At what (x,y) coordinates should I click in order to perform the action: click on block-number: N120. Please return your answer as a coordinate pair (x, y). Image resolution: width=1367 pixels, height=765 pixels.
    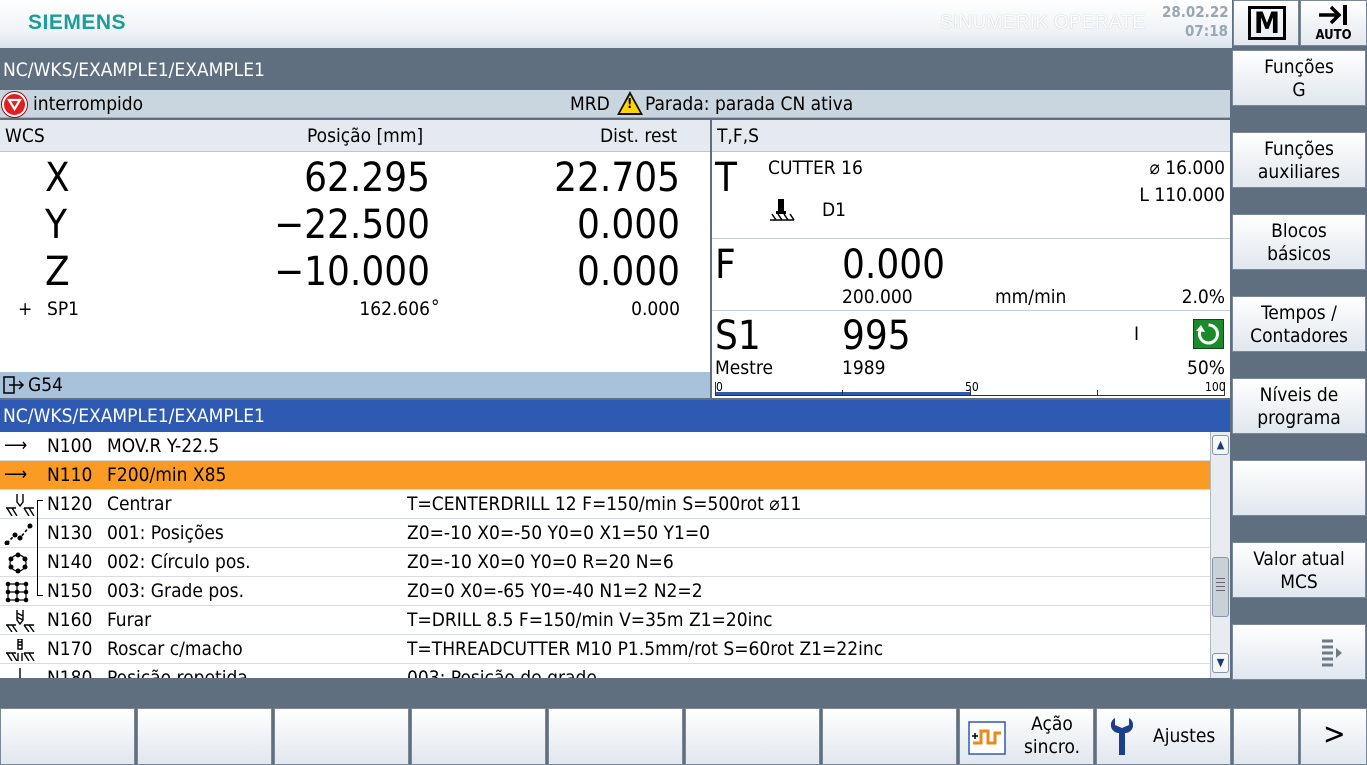
    Looking at the image, I should click on (70, 504).